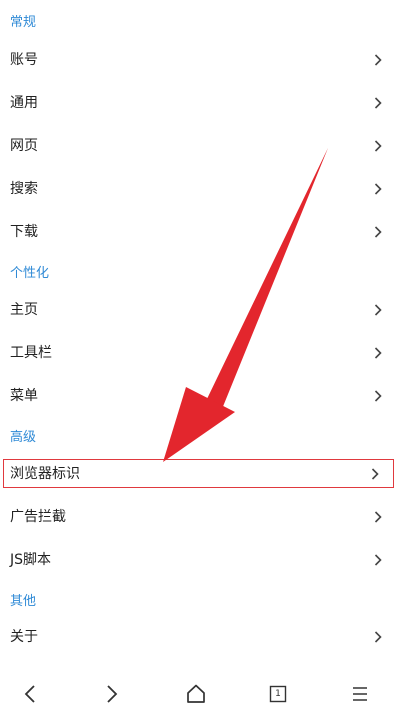 The image size is (400, 717). What do you see at coordinates (23, 601) in the screenshot?
I see `section-header-other: 其他` at bounding box center [23, 601].